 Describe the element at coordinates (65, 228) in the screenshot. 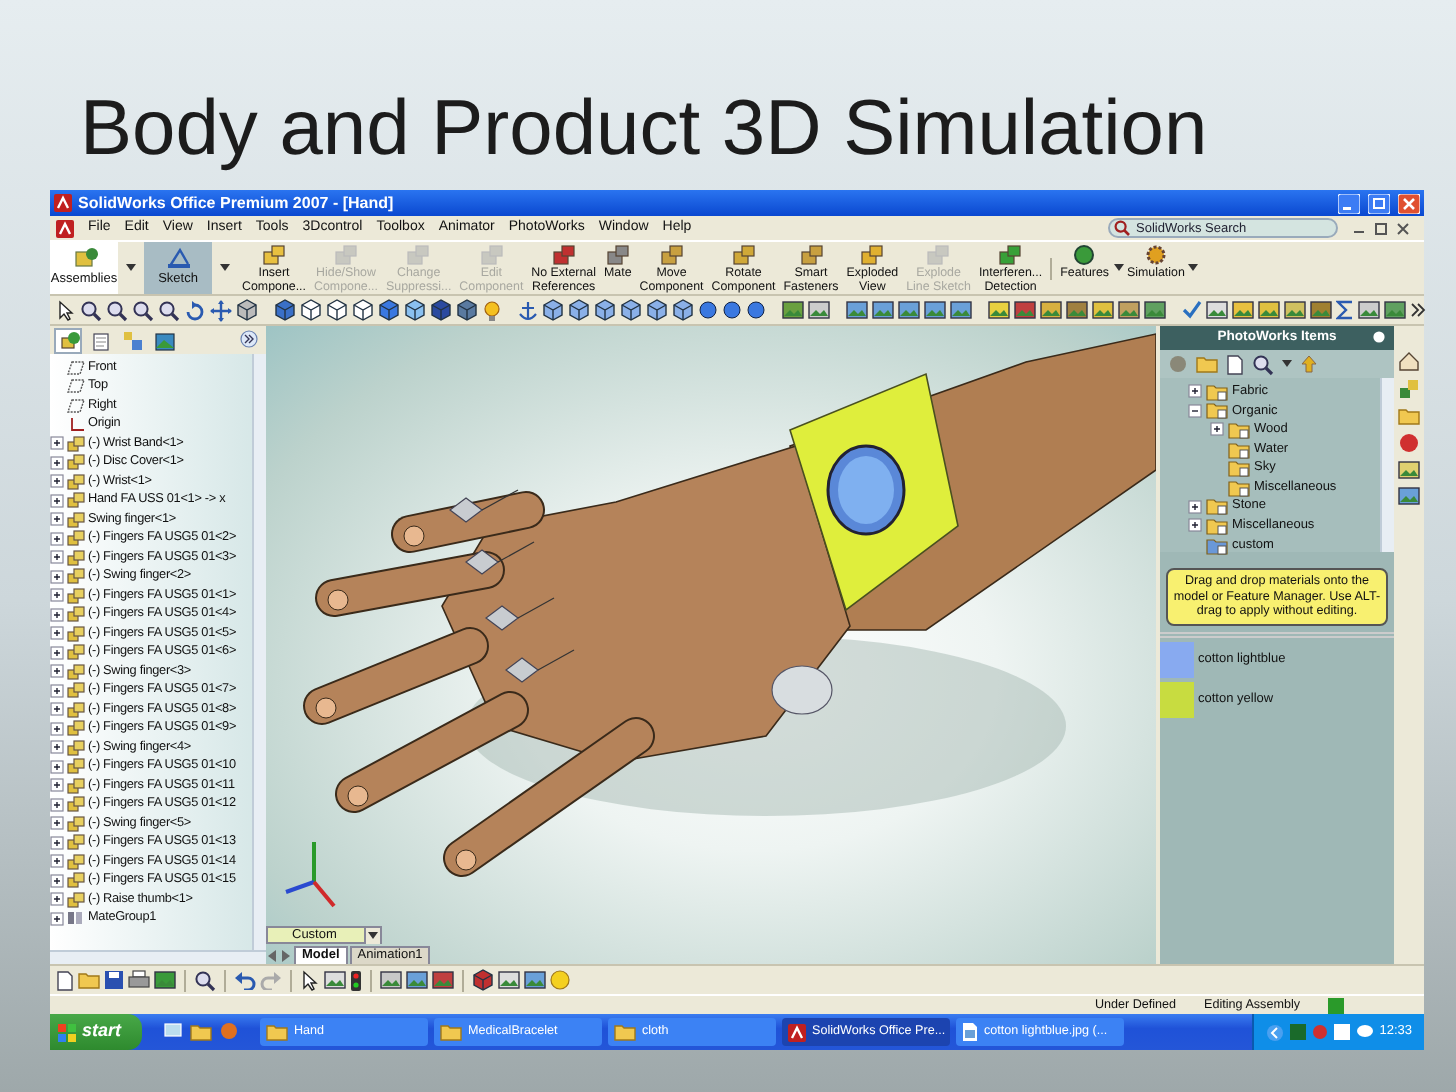

I see `app-logo-icon` at that location.